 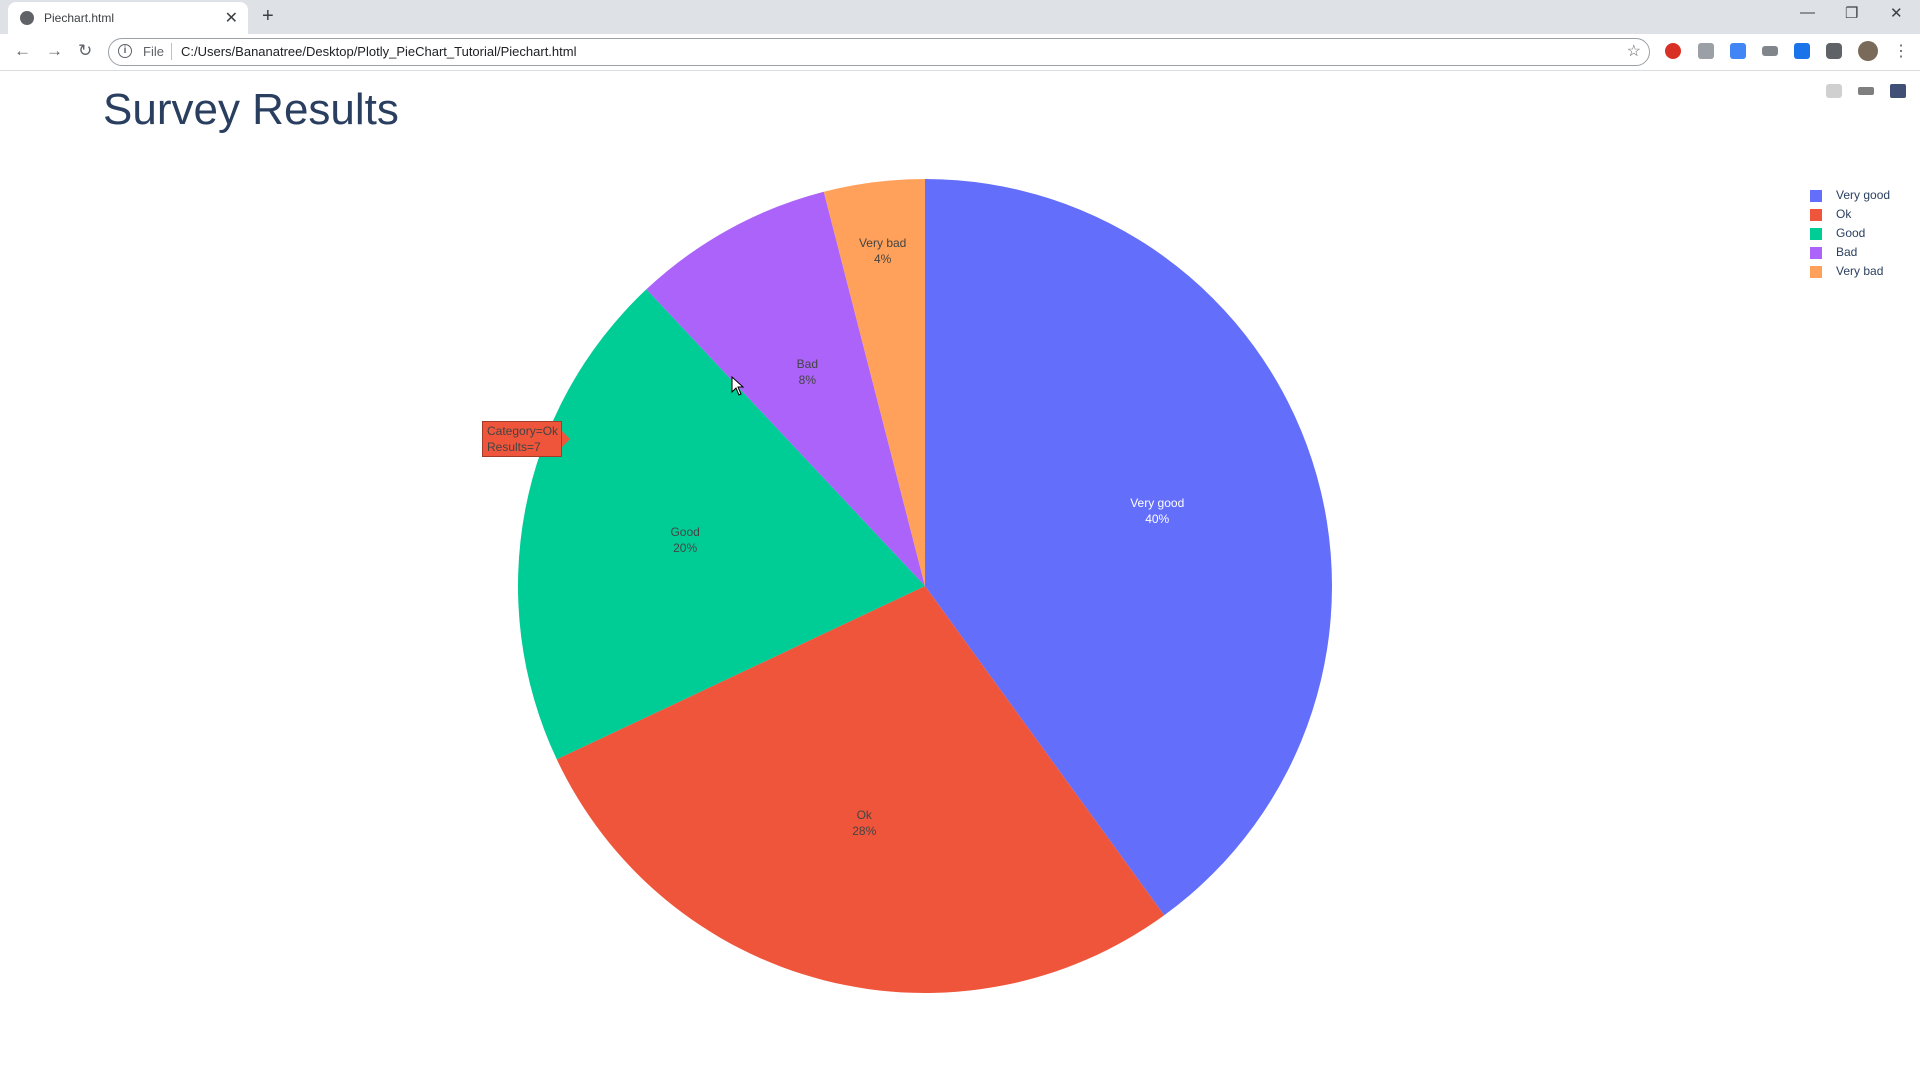 I want to click on slice-label-bad: Bad 8%, so click(x=807, y=372).